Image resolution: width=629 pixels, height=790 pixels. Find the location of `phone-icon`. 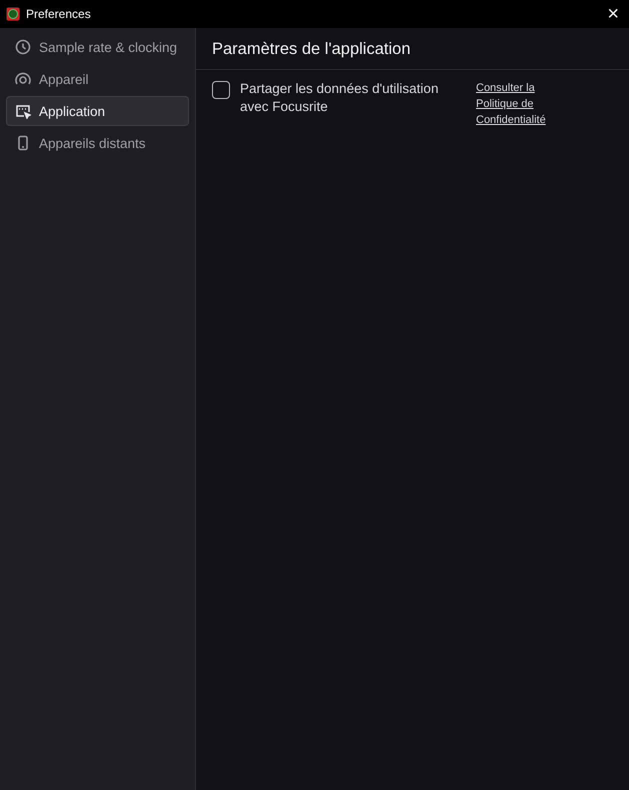

phone-icon is located at coordinates (23, 143).